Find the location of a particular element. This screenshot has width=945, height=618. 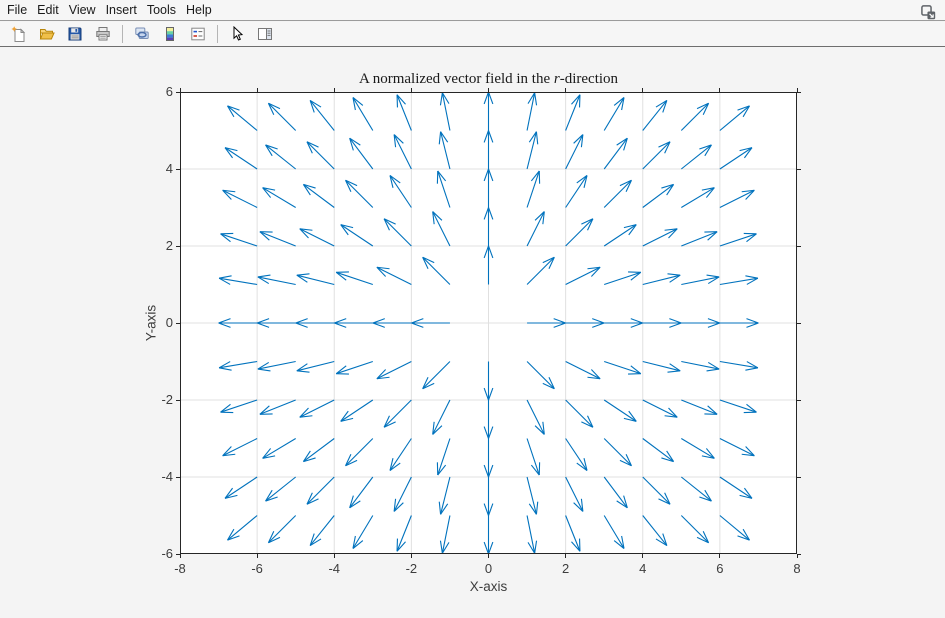

show-plot-tools-button is located at coordinates (265, 34).